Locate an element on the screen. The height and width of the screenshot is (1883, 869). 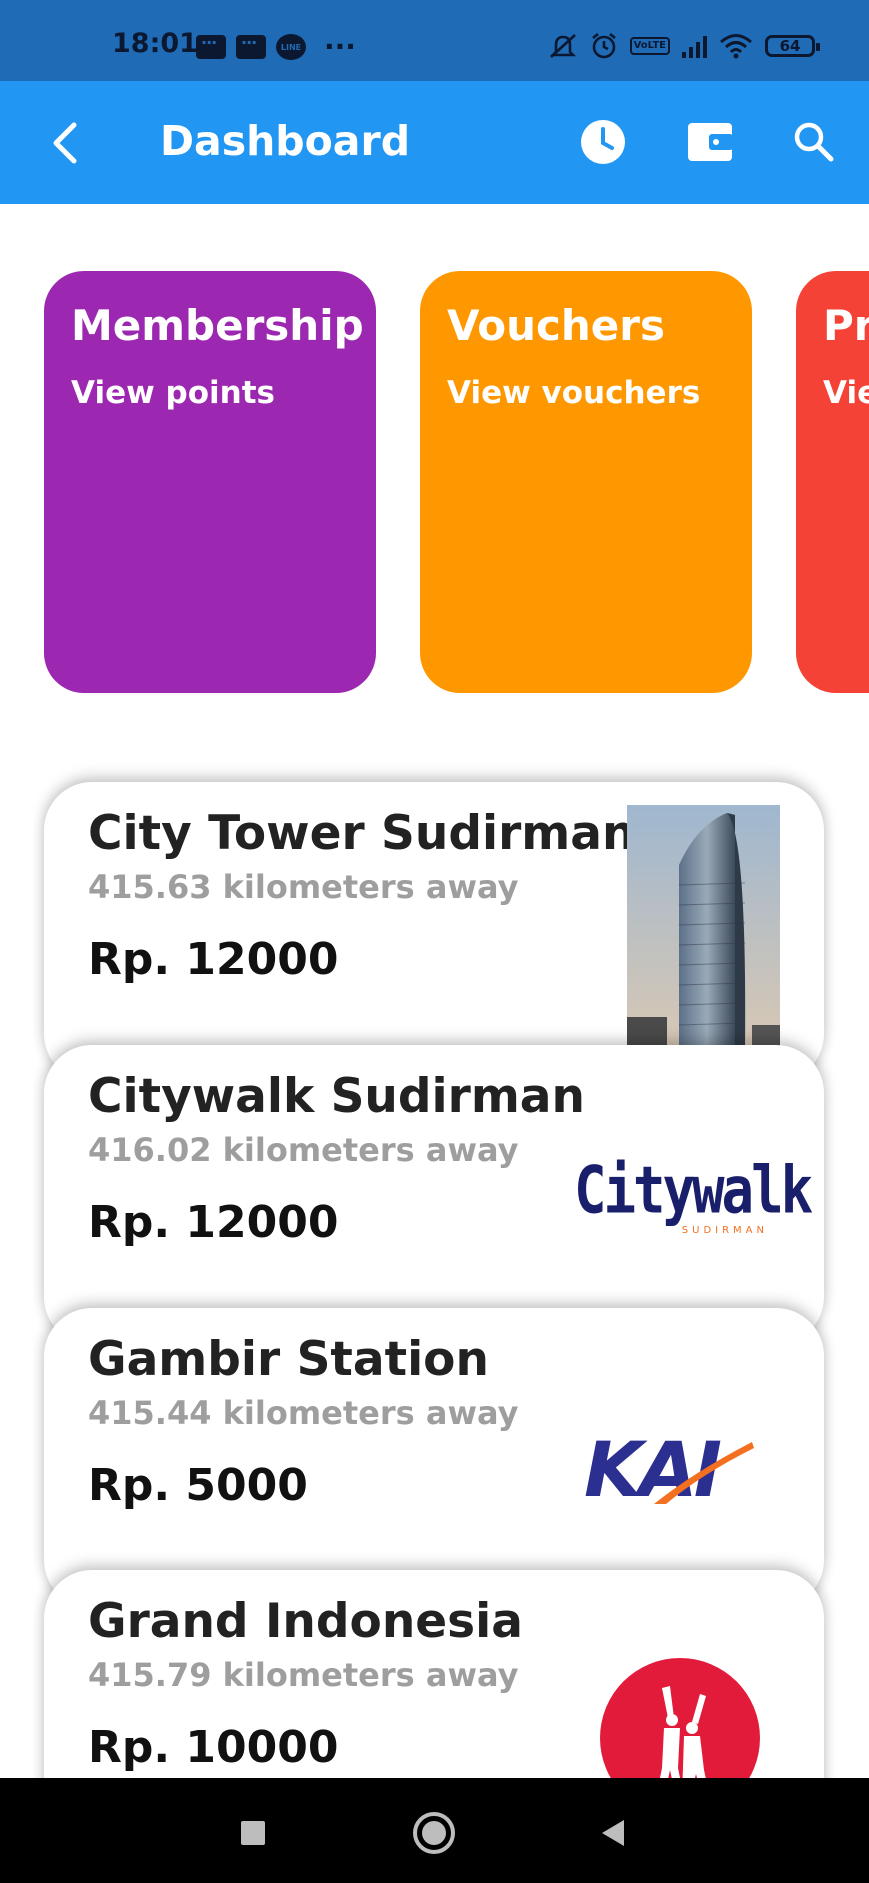
place-distance: 415.63 kilometers away is located at coordinates (303, 887).